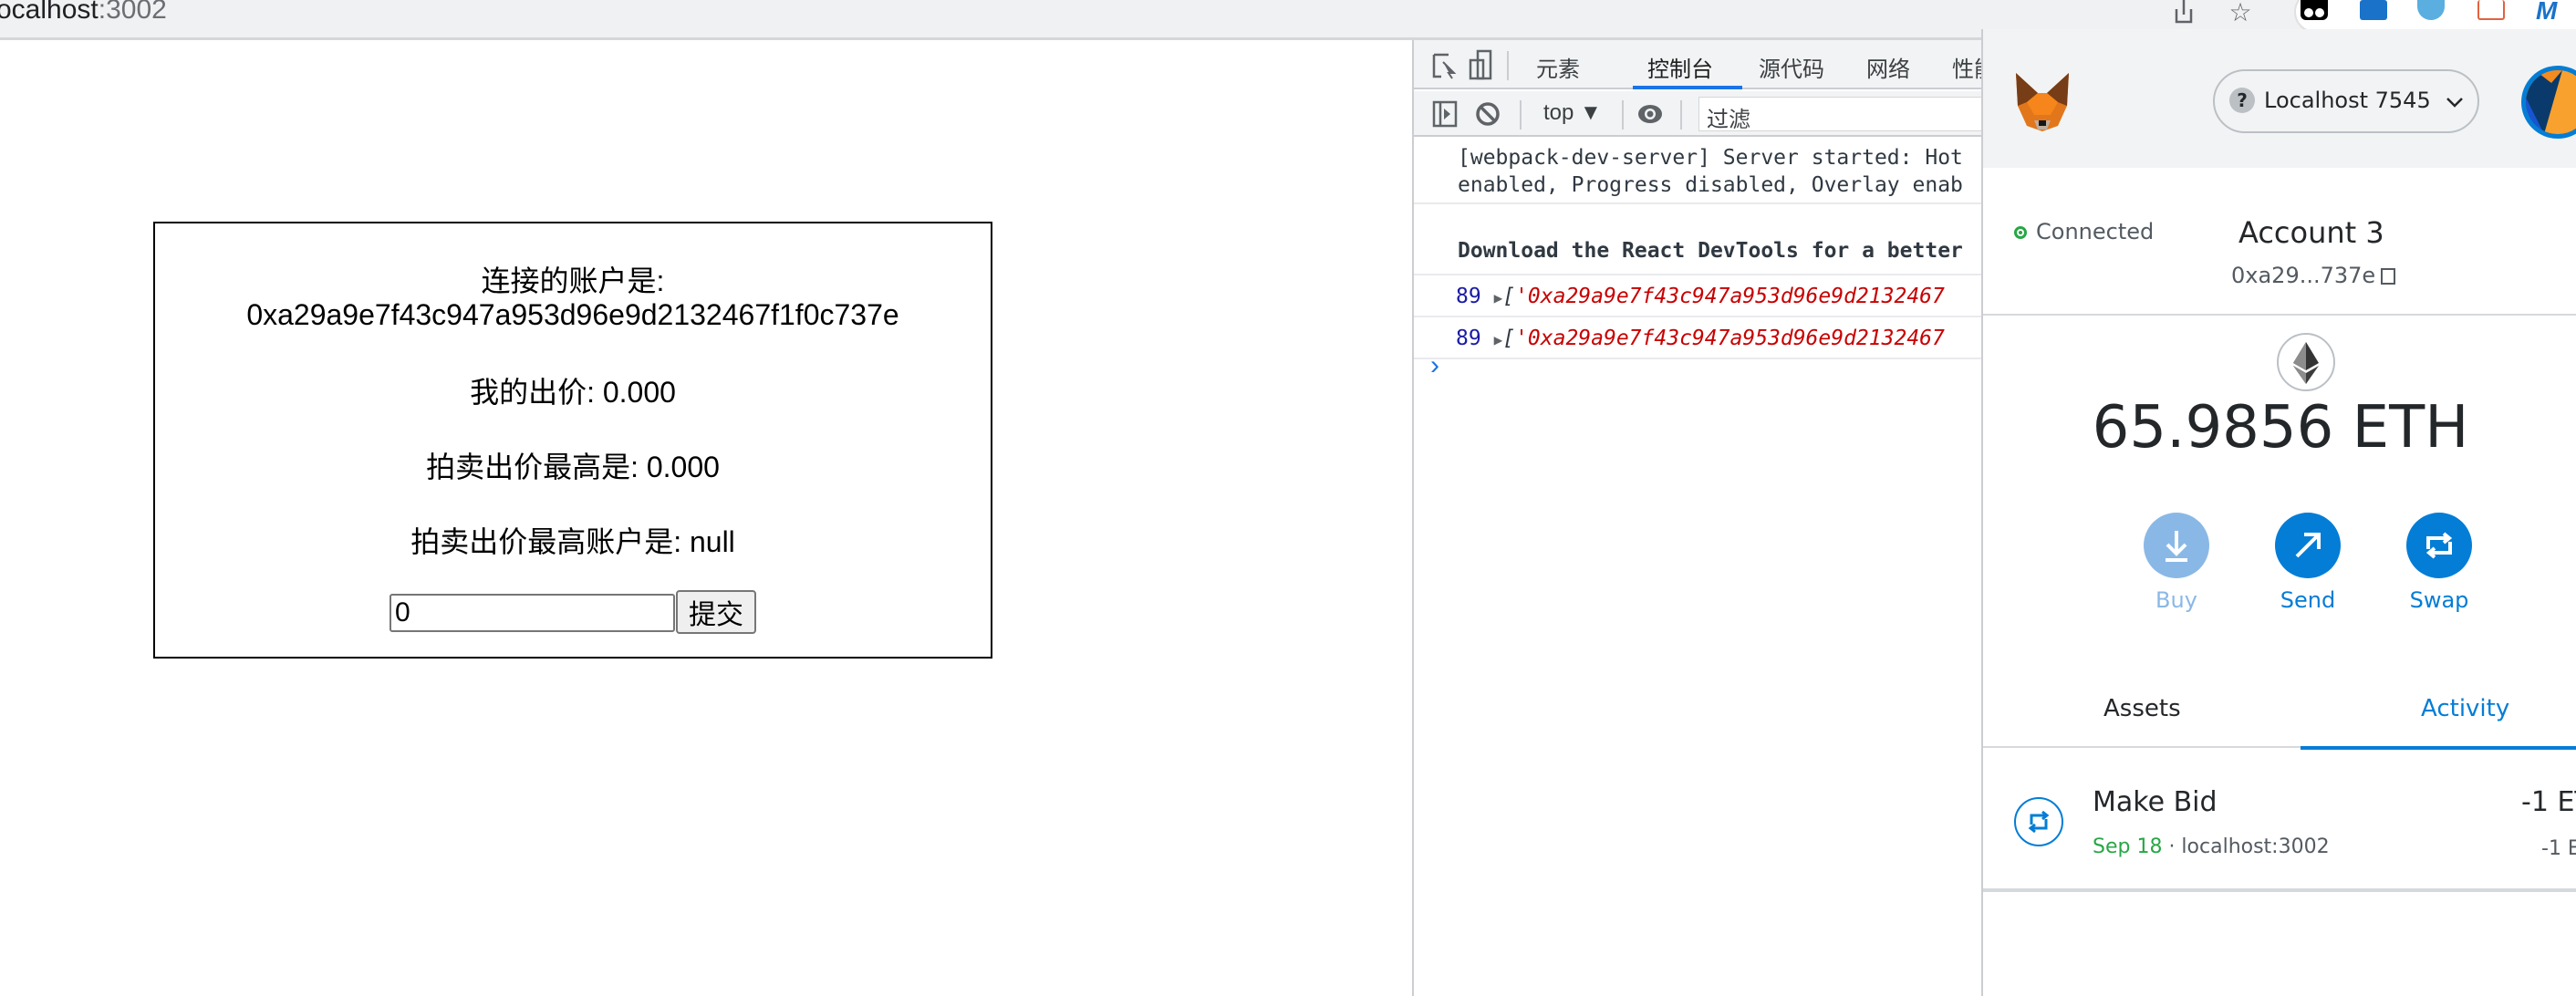  What do you see at coordinates (2308, 600) in the screenshot?
I see `send-label: Send` at bounding box center [2308, 600].